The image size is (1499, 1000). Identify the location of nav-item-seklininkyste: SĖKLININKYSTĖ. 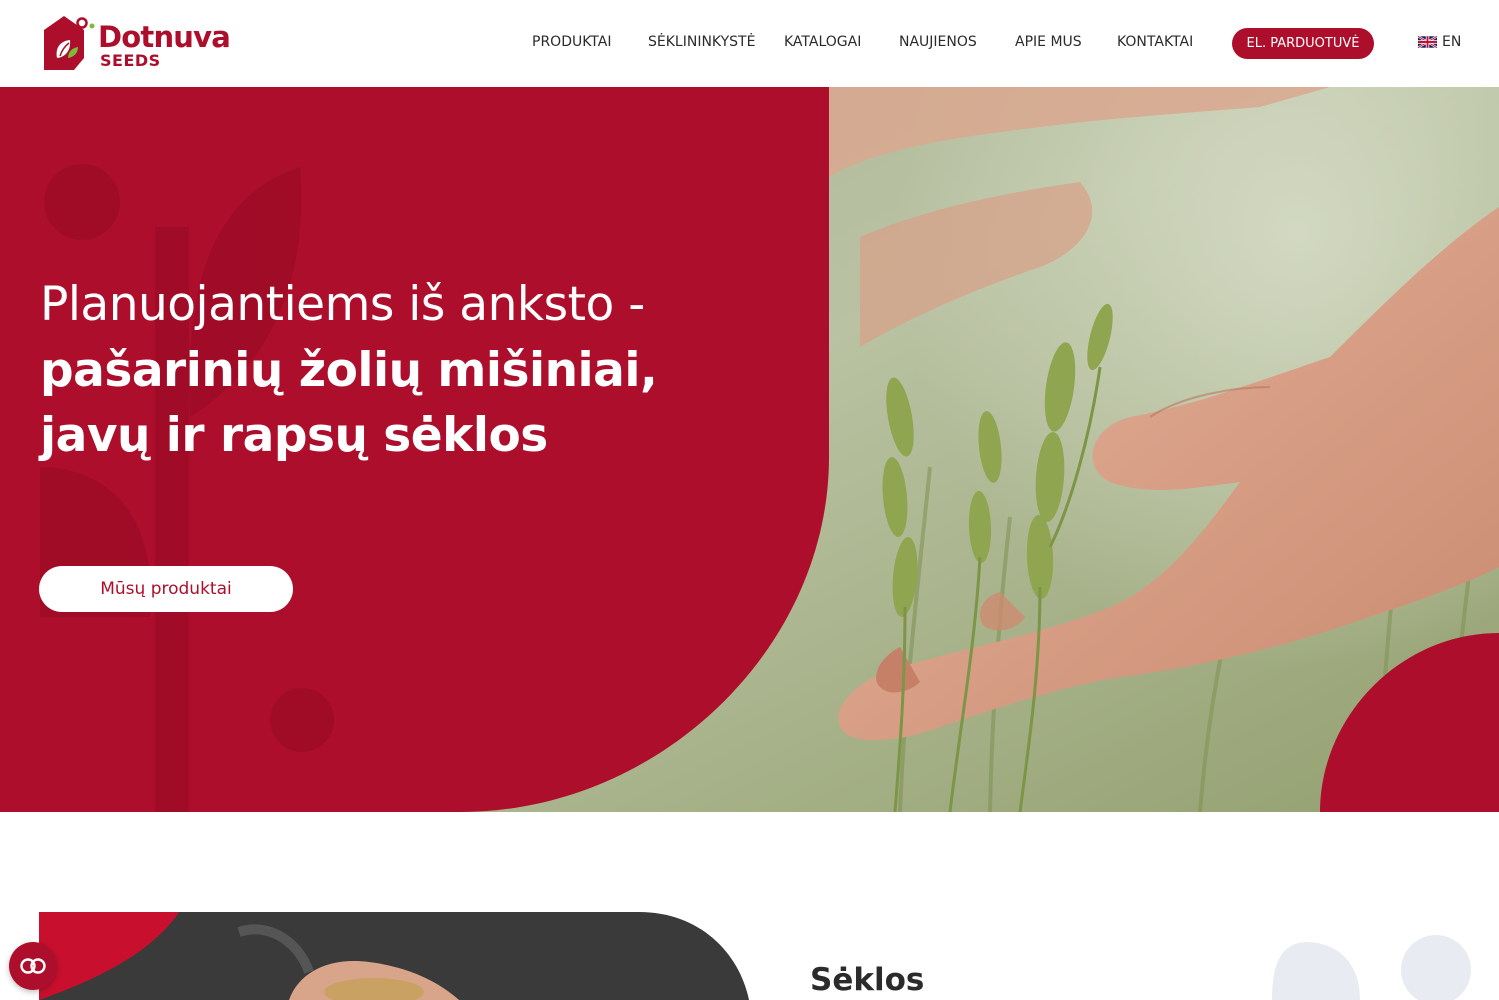
(701, 42).